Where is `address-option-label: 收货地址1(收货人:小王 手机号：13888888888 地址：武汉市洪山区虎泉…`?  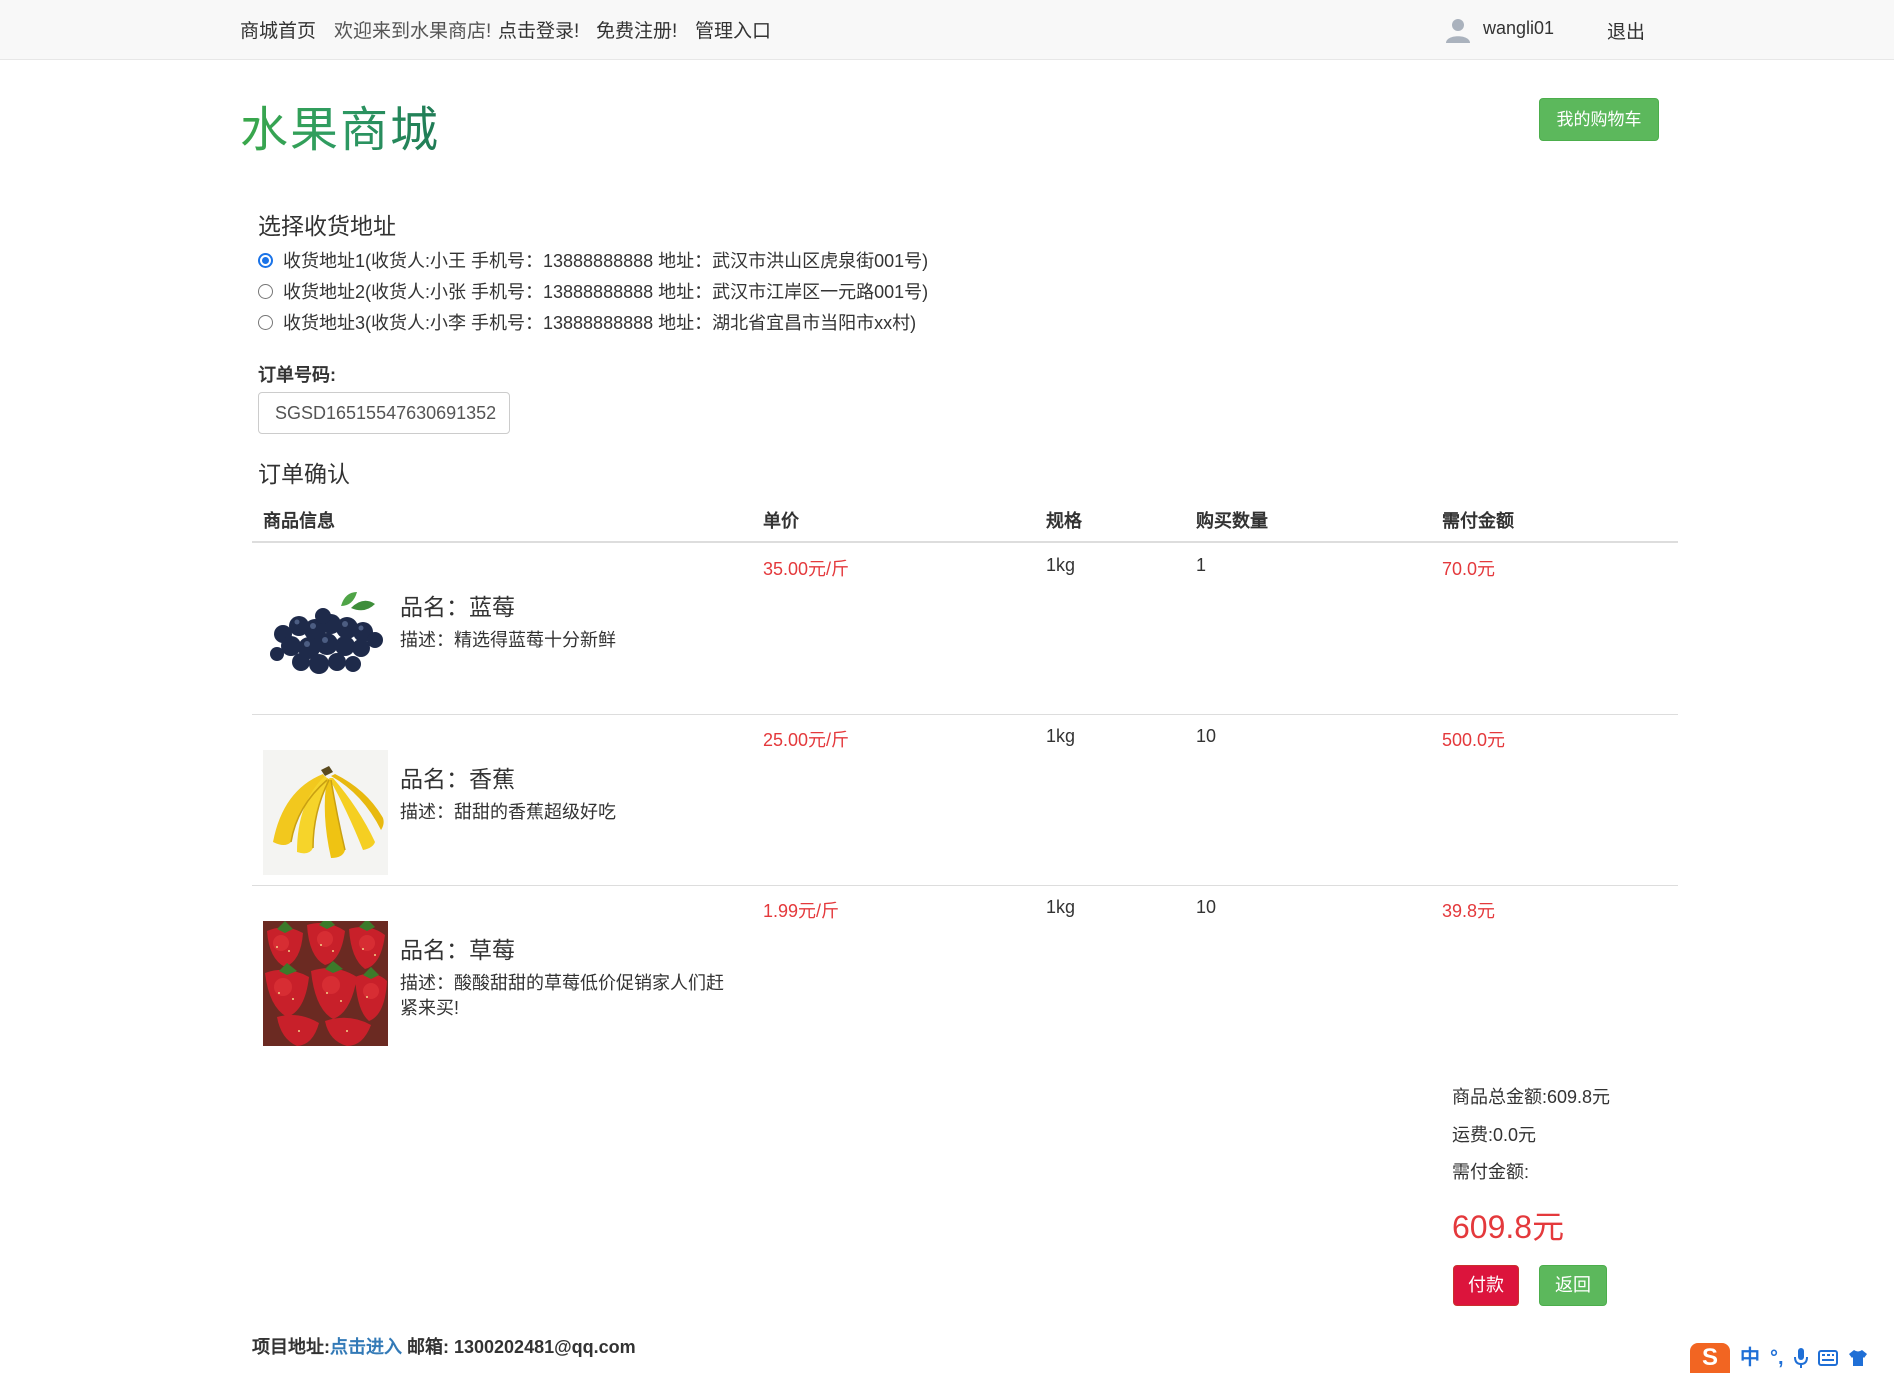 address-option-label: 收货地址1(收货人:小王 手机号：13888888888 地址：武汉市洪山区虎泉… is located at coordinates (606, 261).